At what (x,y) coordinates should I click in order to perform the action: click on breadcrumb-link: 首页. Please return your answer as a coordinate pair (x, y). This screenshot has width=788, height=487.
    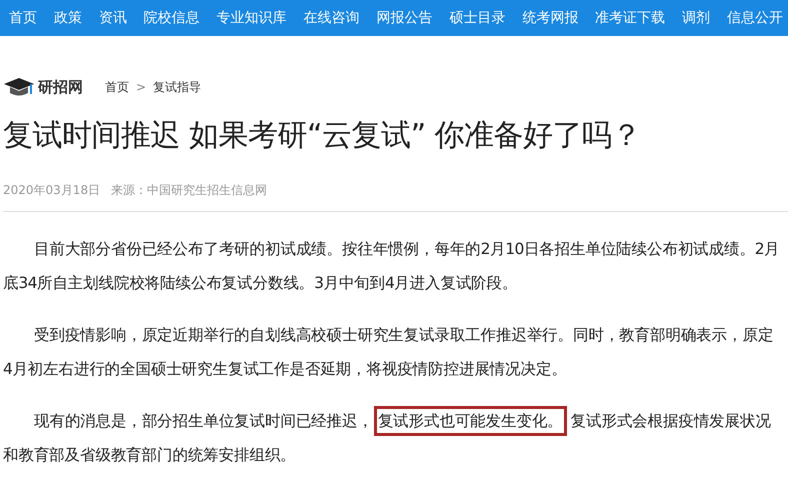
    Looking at the image, I should click on (117, 87).